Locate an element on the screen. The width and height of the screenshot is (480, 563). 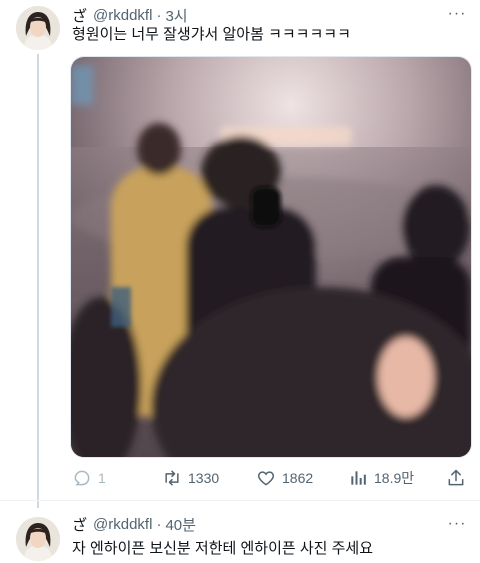
tweet-header: ざ @rkddkfl · 40분 is located at coordinates (134, 524).